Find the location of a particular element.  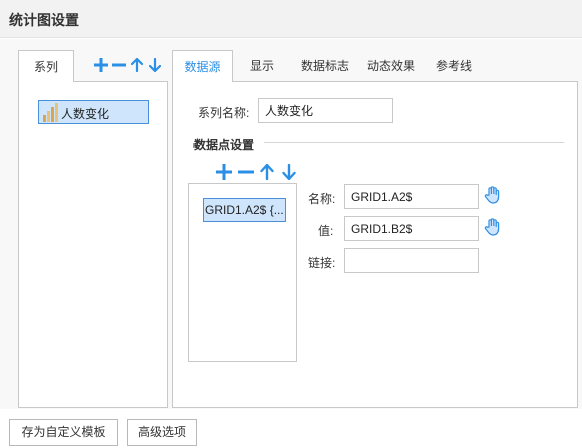

point-link-input is located at coordinates (411, 260).